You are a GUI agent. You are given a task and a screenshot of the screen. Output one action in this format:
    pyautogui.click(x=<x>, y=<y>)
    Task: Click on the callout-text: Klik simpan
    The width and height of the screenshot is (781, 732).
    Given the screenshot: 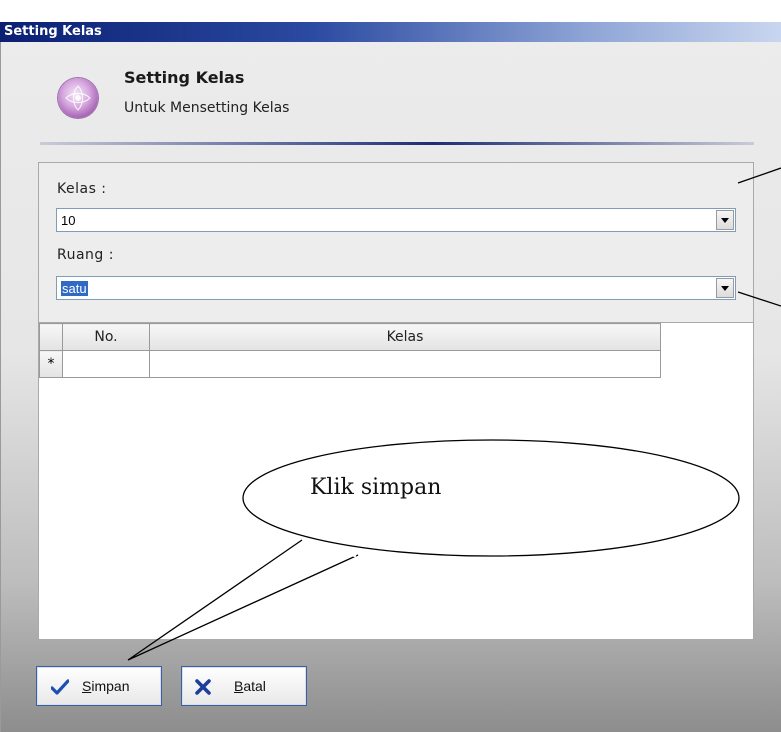 What is the action you would take?
    pyautogui.click(x=376, y=487)
    